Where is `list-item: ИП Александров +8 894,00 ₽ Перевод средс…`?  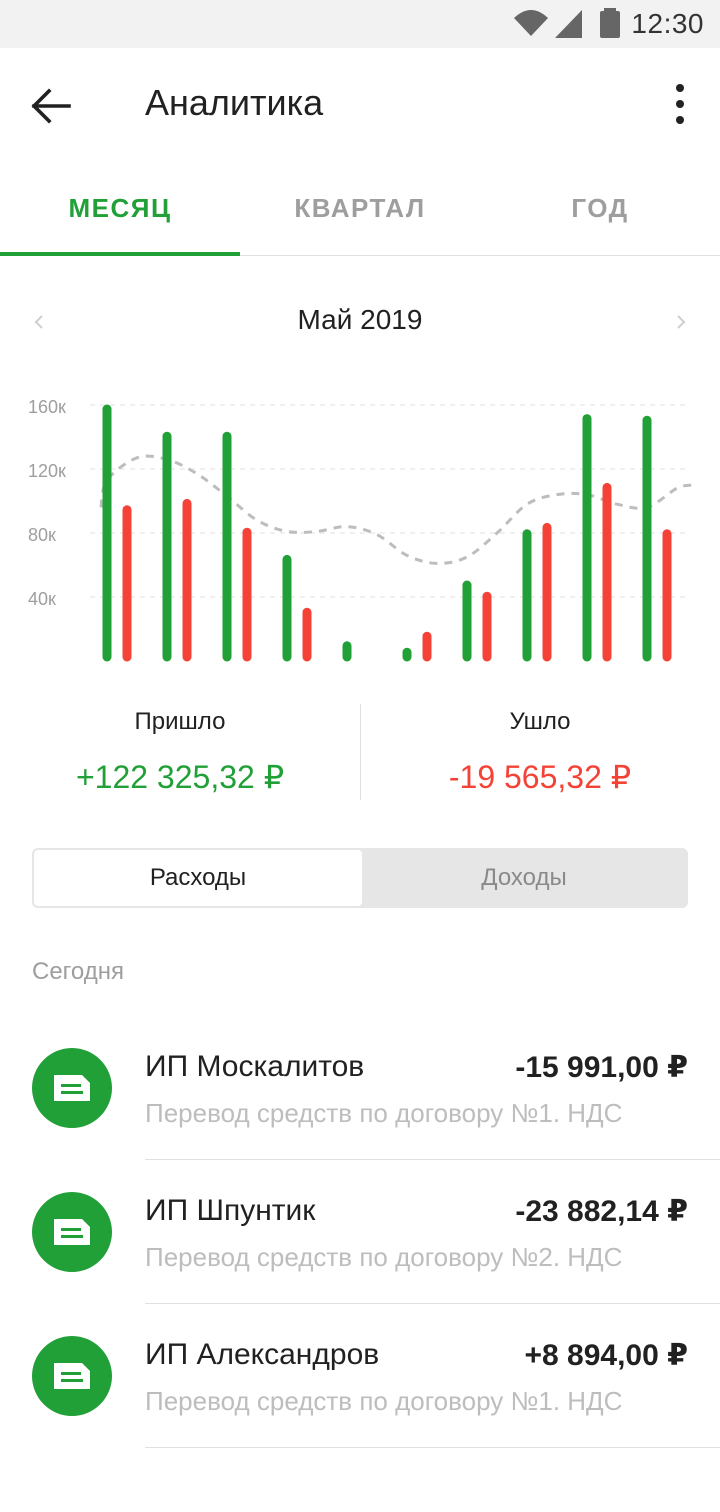 list-item: ИП Александров +8 894,00 ₽ Перевод средс… is located at coordinates (360, 1376).